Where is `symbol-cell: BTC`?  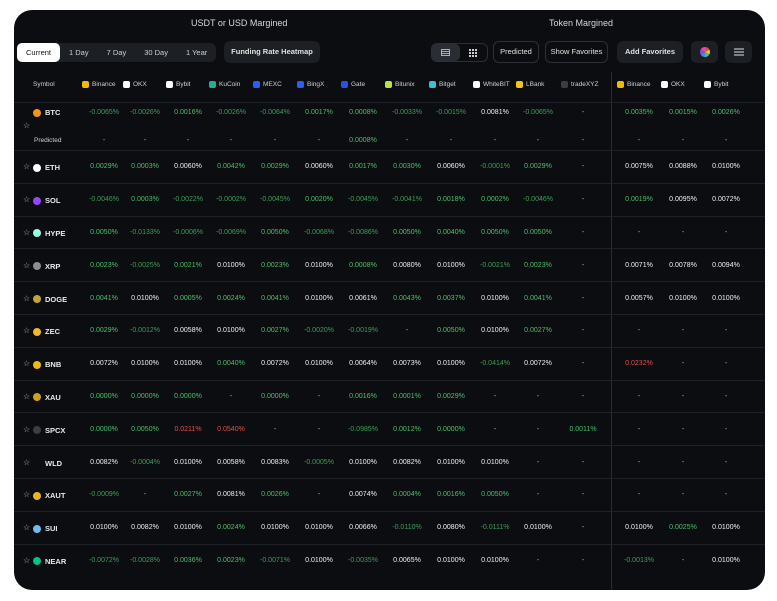
symbol-cell: BTC is located at coordinates (46, 112).